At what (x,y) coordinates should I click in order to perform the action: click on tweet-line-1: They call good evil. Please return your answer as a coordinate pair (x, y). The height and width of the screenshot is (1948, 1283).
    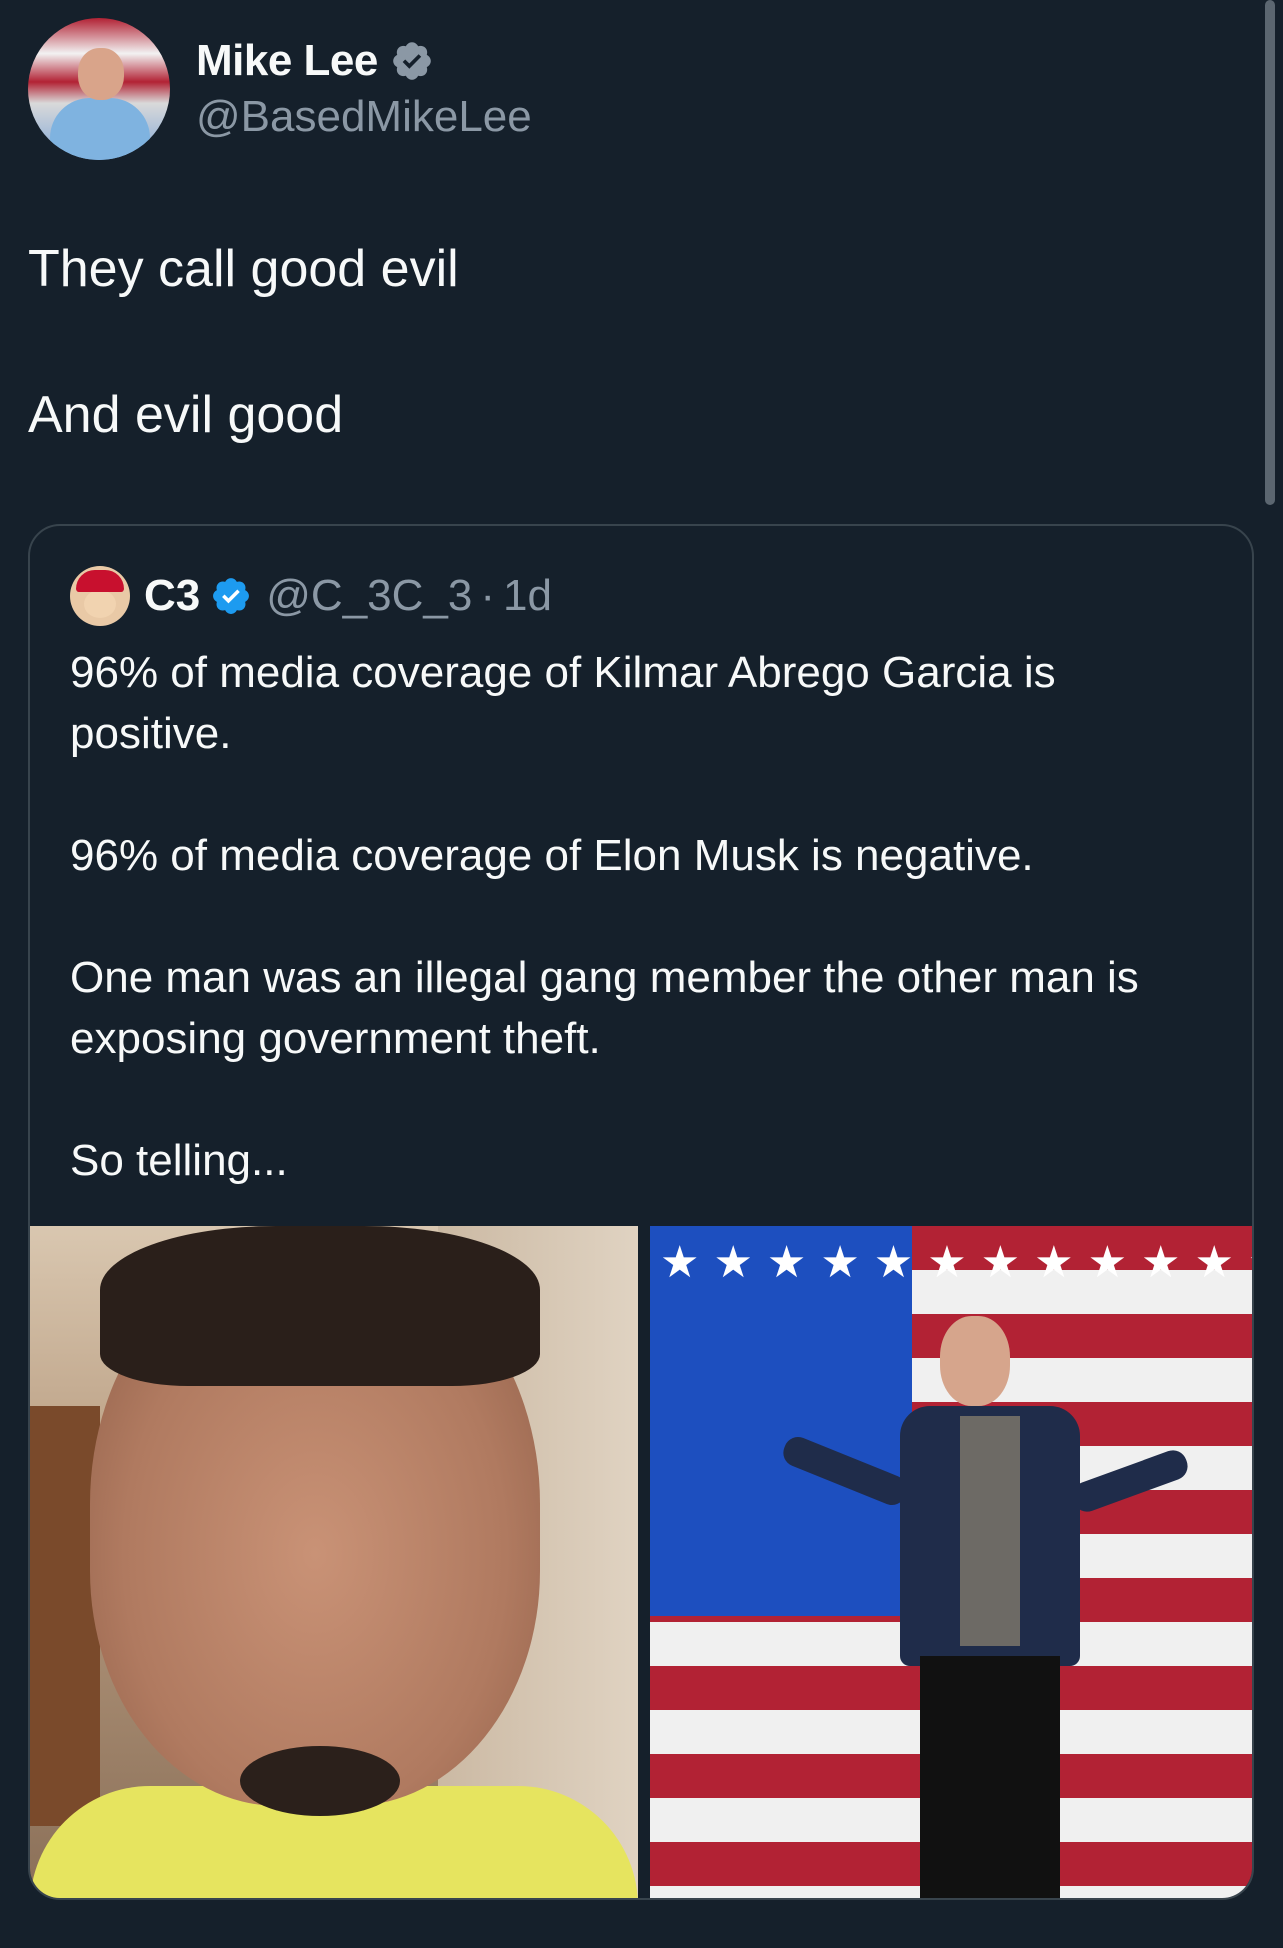
    Looking at the image, I should click on (243, 269).